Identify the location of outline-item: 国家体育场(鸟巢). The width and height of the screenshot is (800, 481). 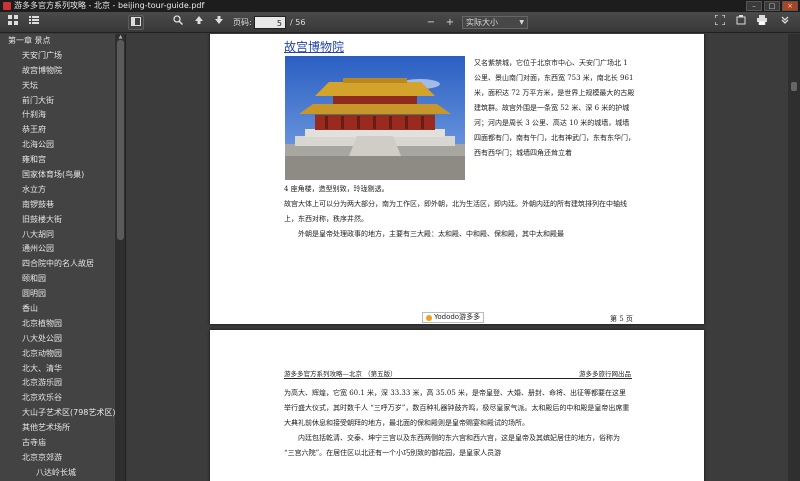
(62, 175).